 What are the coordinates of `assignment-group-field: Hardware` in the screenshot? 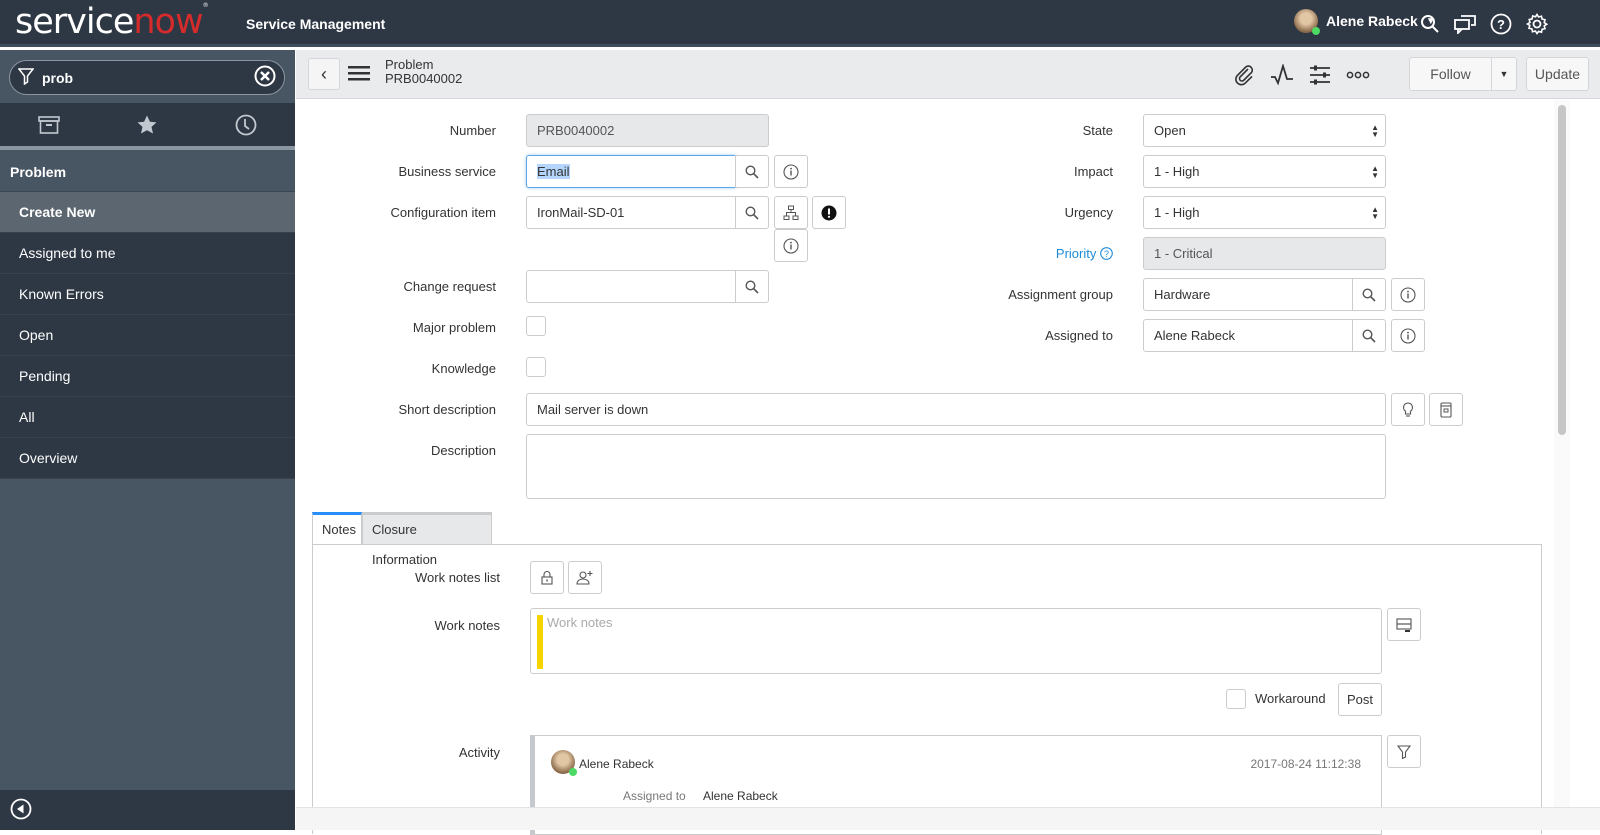 It's located at (1248, 294).